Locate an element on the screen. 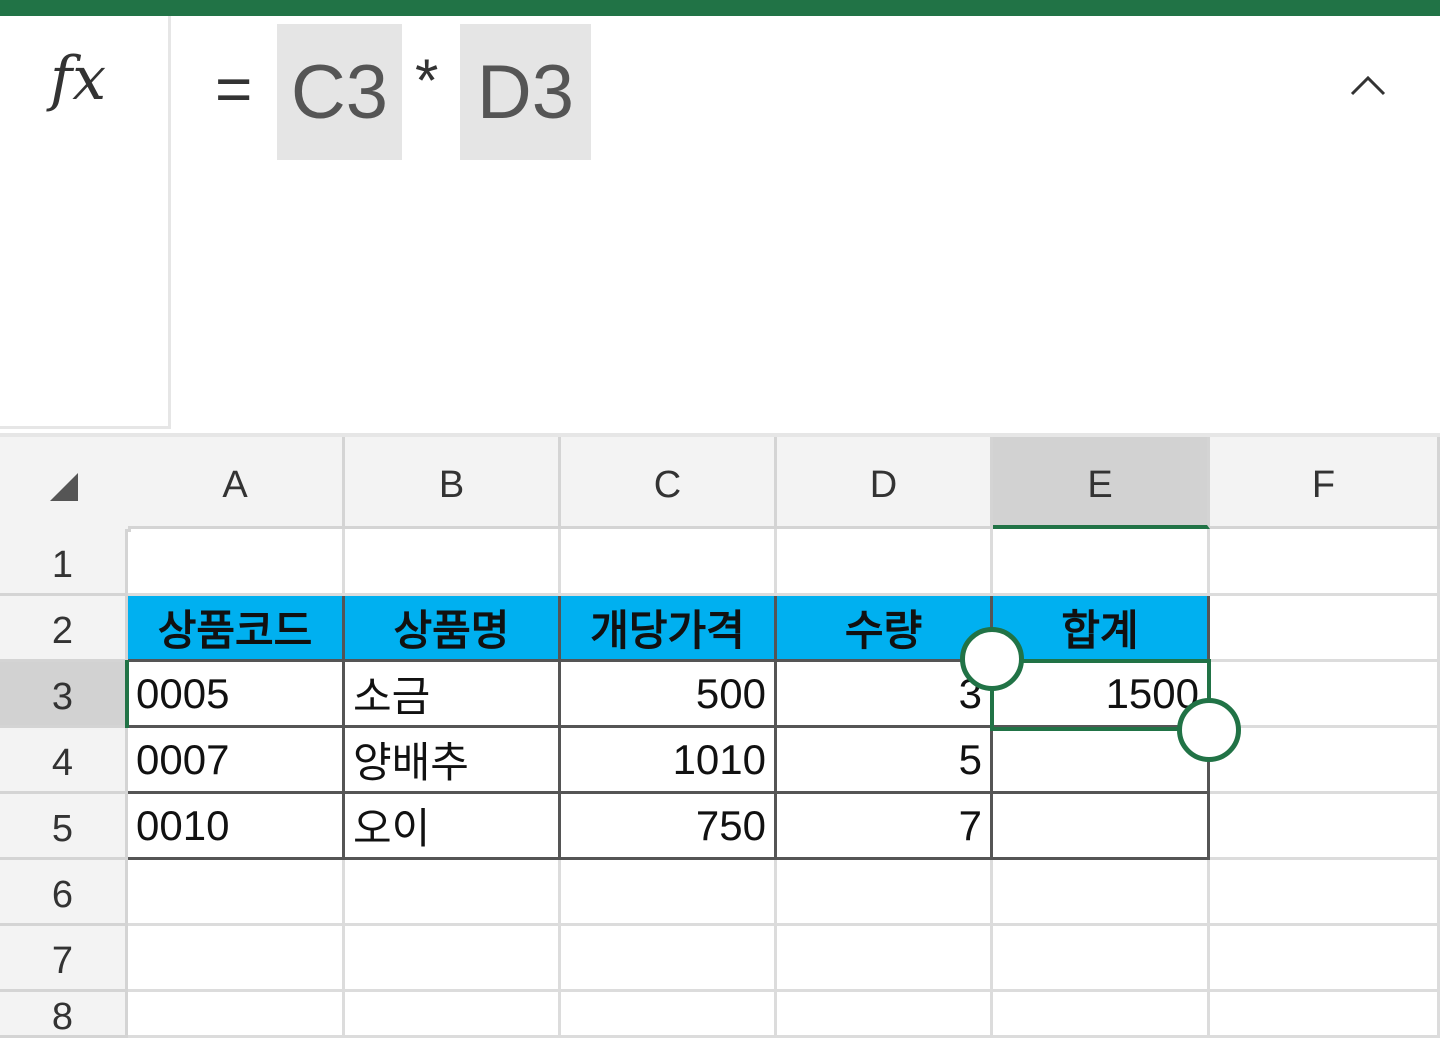 The height and width of the screenshot is (1039, 1440). column-header-b: B is located at coordinates (453, 483).